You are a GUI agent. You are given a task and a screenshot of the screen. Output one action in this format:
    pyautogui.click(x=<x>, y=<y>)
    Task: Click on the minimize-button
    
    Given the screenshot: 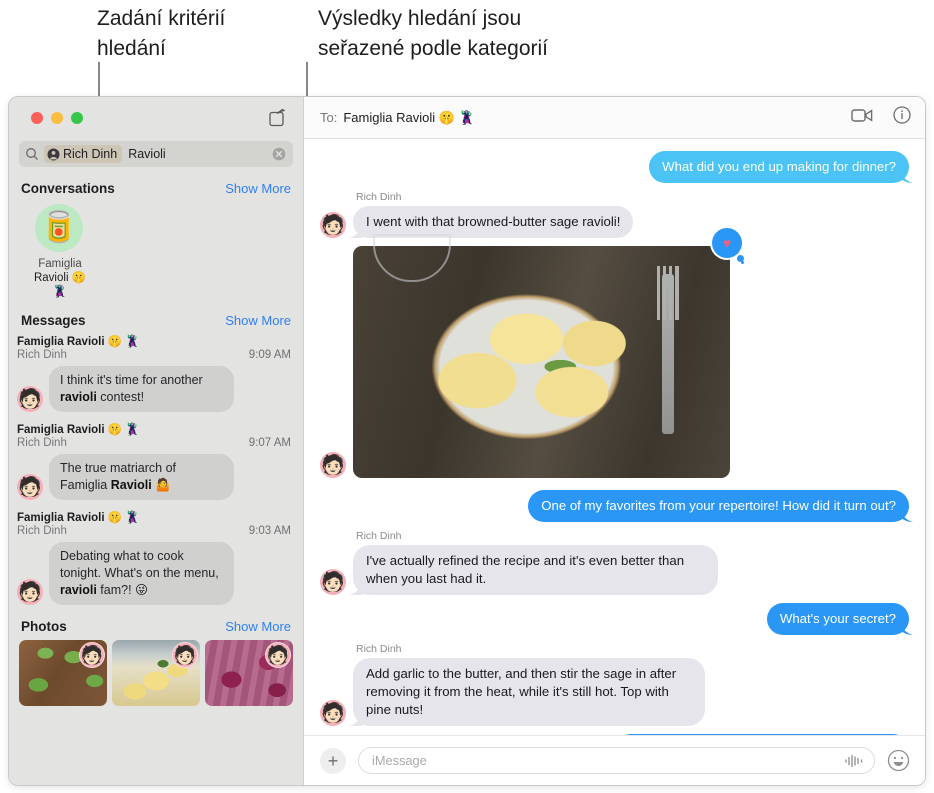 What is the action you would take?
    pyautogui.click(x=57, y=118)
    